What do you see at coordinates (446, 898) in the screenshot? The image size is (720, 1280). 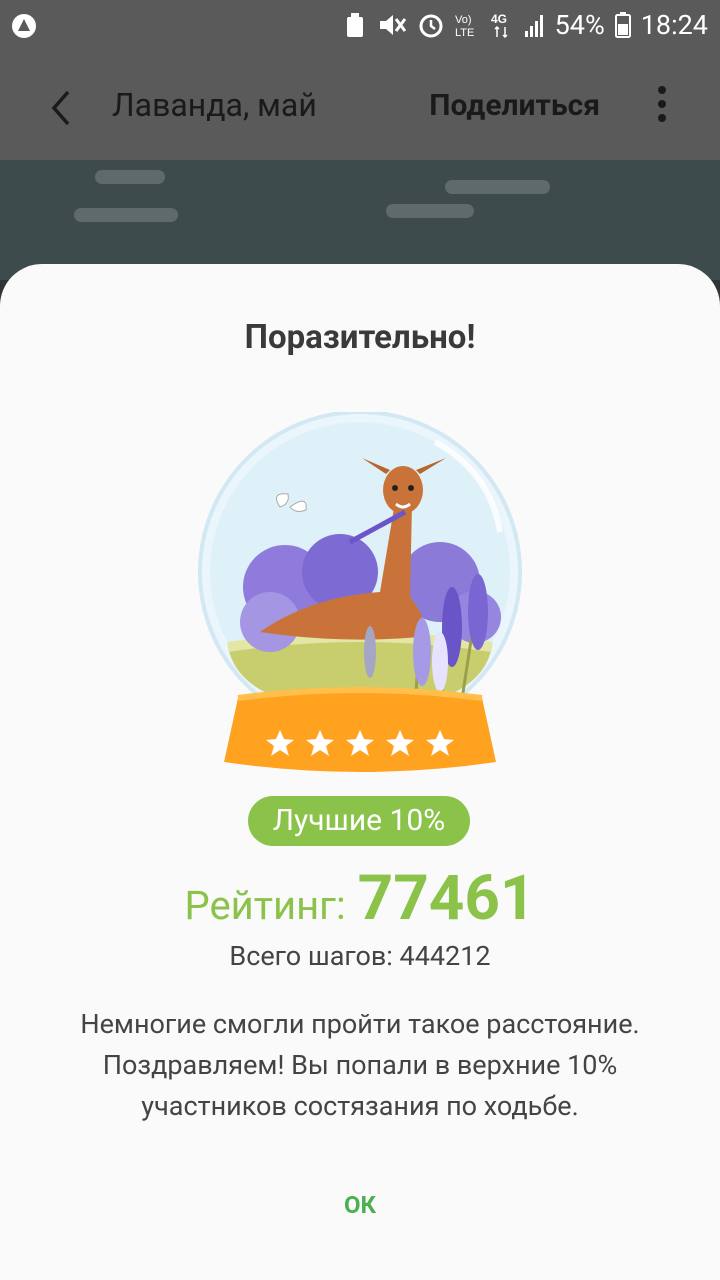 I see `rating-value: 77461` at bounding box center [446, 898].